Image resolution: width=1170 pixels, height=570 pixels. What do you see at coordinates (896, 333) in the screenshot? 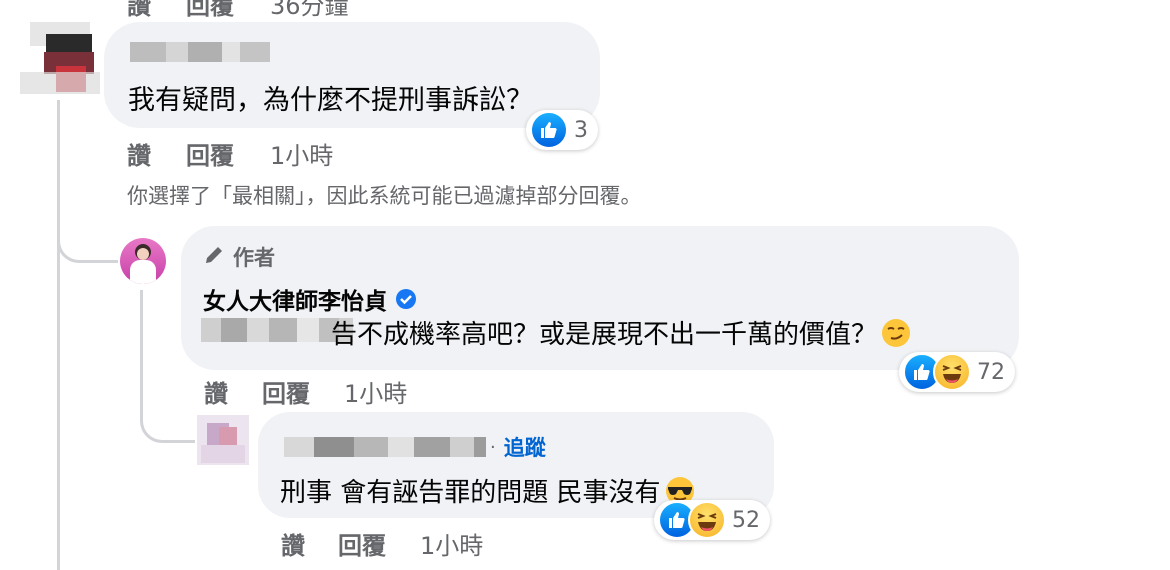
I see `smirk-emoji-icon` at bounding box center [896, 333].